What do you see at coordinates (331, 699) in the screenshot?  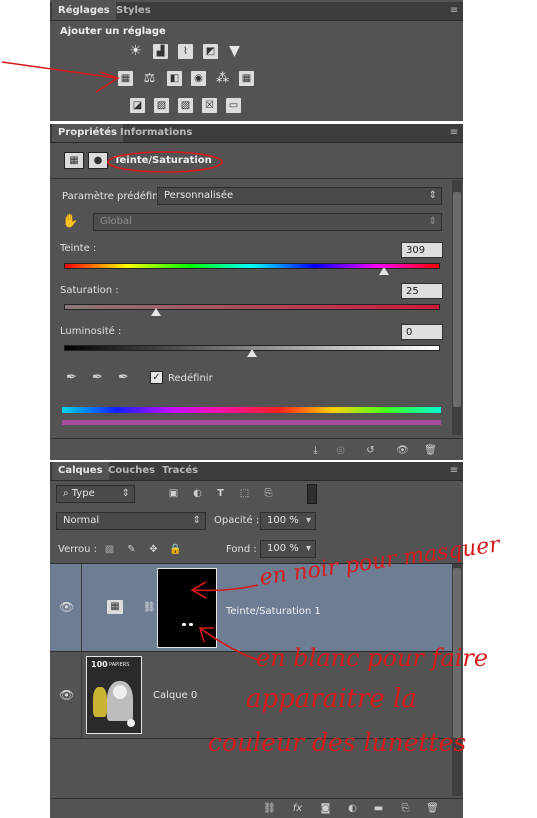 I see `annotation-note-white-line2: apparaitre la` at bounding box center [331, 699].